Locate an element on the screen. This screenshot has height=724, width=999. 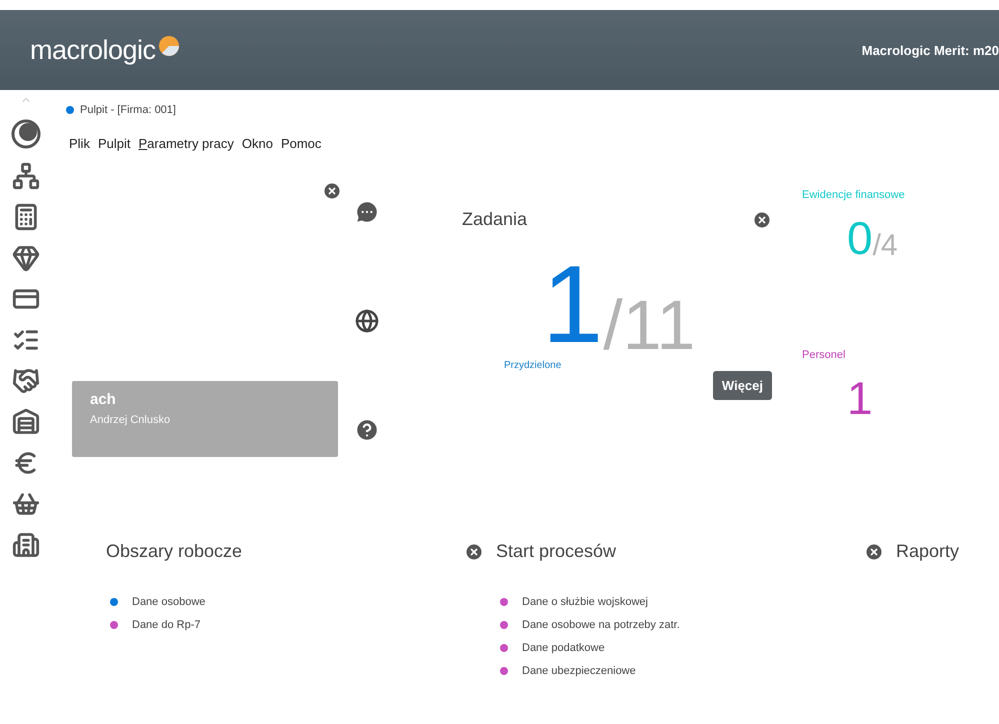
menu-item: Pomoc is located at coordinates (301, 143).